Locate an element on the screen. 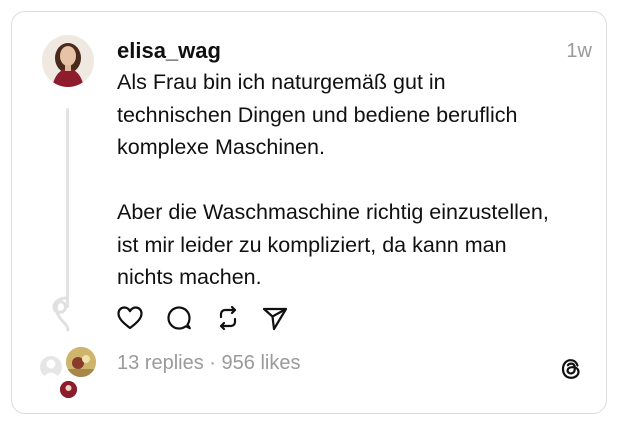  replies-count: 13 replies is located at coordinates (160, 363).